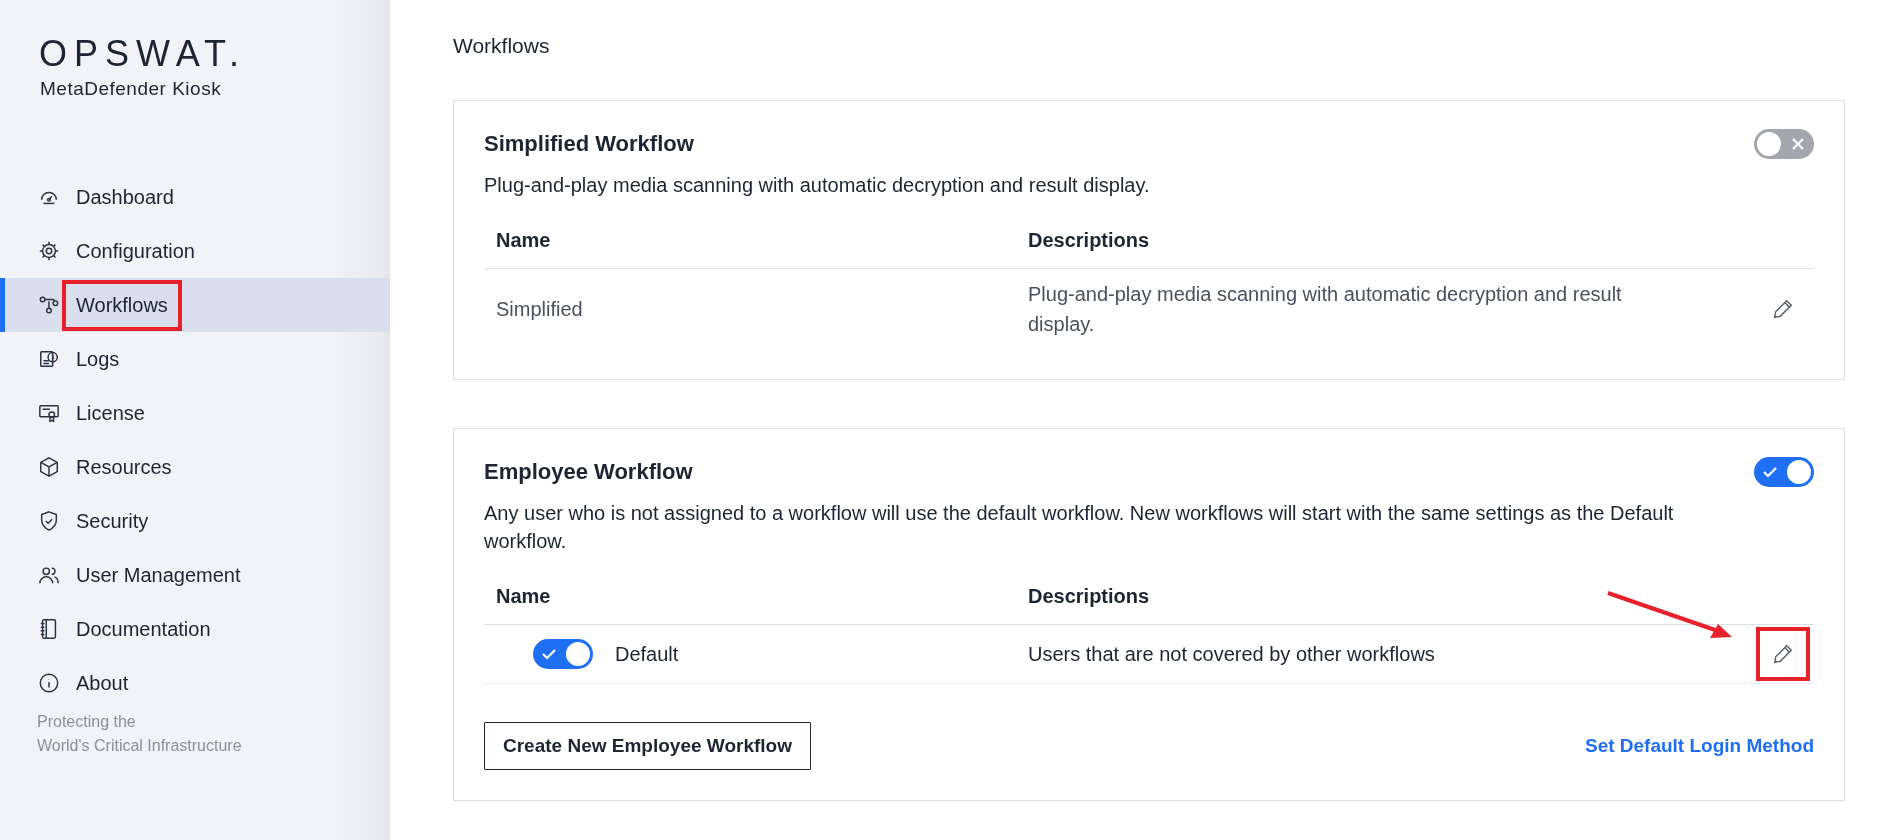 The width and height of the screenshot is (1886, 840). Describe the element at coordinates (49, 413) in the screenshot. I see `certificate-icon` at that location.